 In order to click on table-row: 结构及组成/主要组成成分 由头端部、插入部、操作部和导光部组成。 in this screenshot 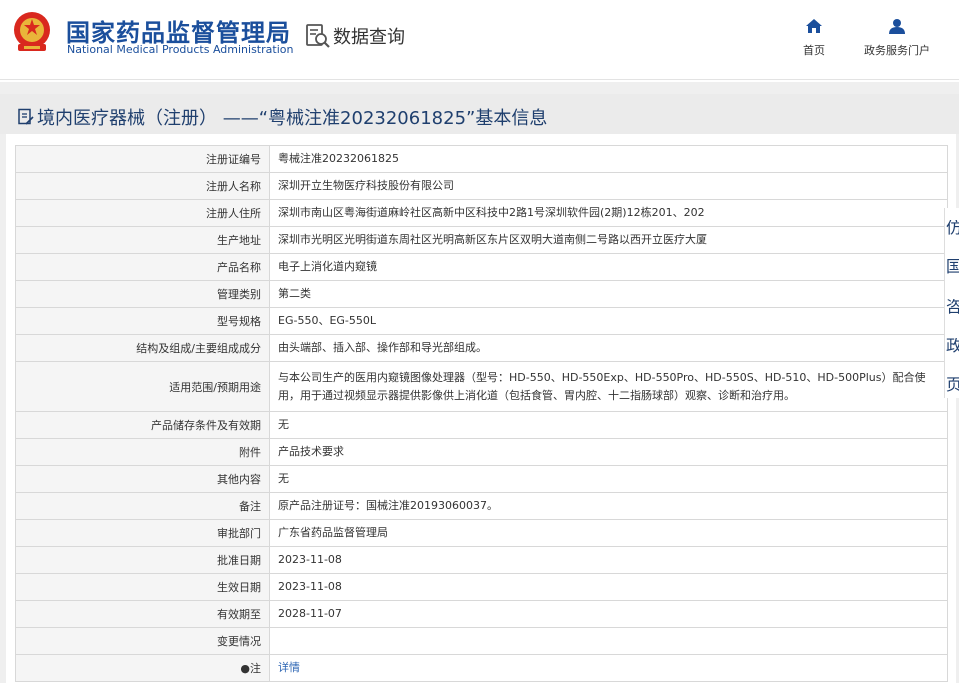, I will do `click(481, 348)`.